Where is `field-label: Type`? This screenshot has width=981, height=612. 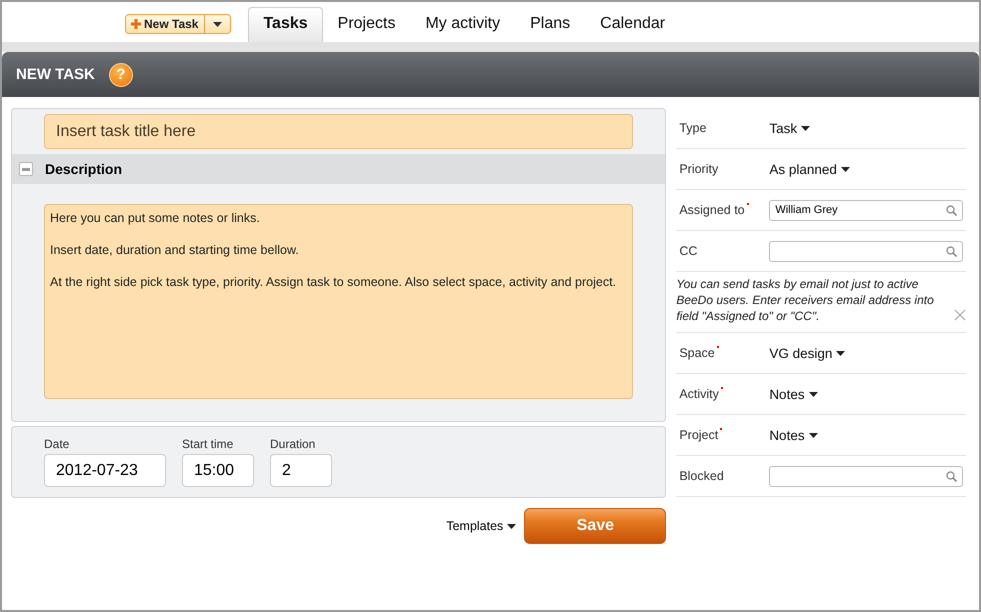
field-label: Type is located at coordinates (693, 128).